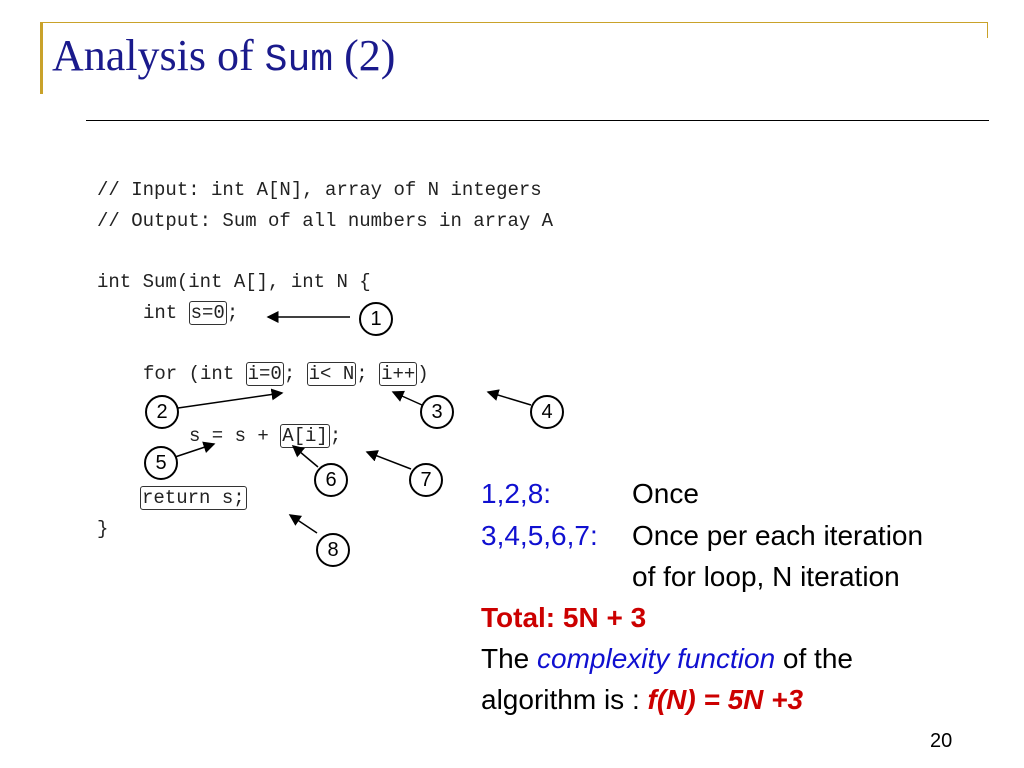 Image resolution: width=1024 pixels, height=768 pixels. I want to click on note-algorithm-line: algorithm is : f(N) = 5N +3, so click(642, 700).